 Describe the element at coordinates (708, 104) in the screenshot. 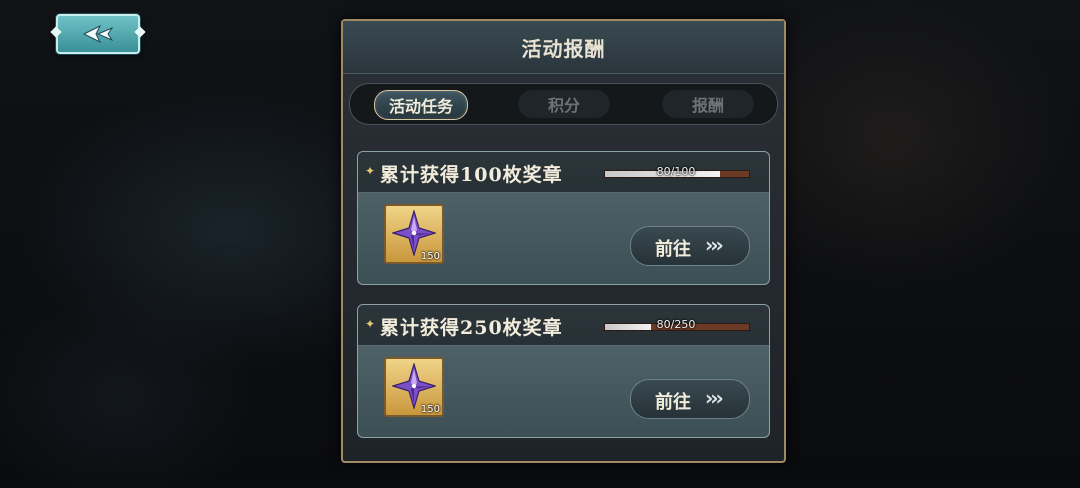

I see `tab-rewards: 报酬` at that location.